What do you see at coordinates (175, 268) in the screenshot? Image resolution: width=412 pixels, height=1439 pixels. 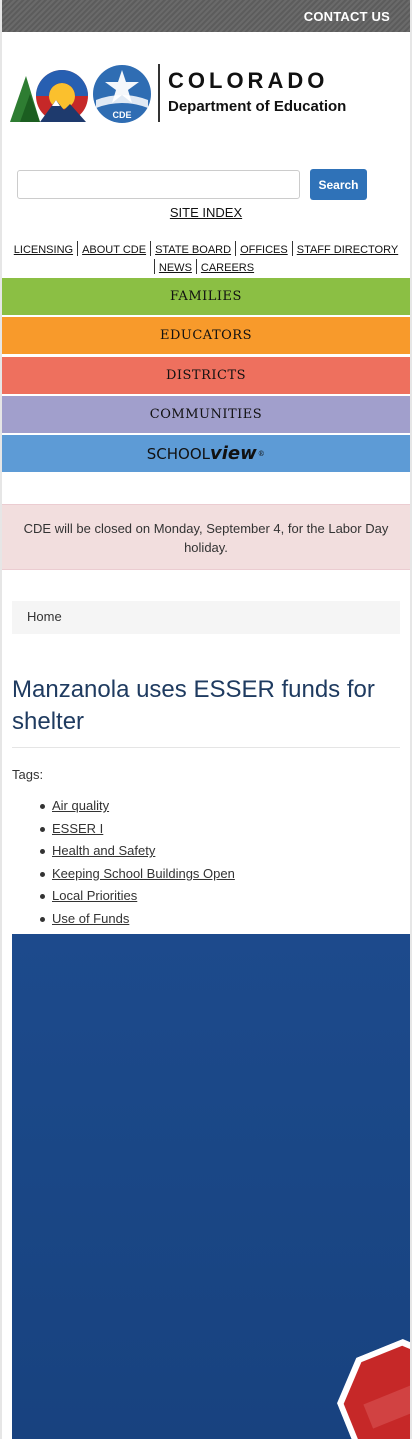 I see `news-link: NEWS` at bounding box center [175, 268].